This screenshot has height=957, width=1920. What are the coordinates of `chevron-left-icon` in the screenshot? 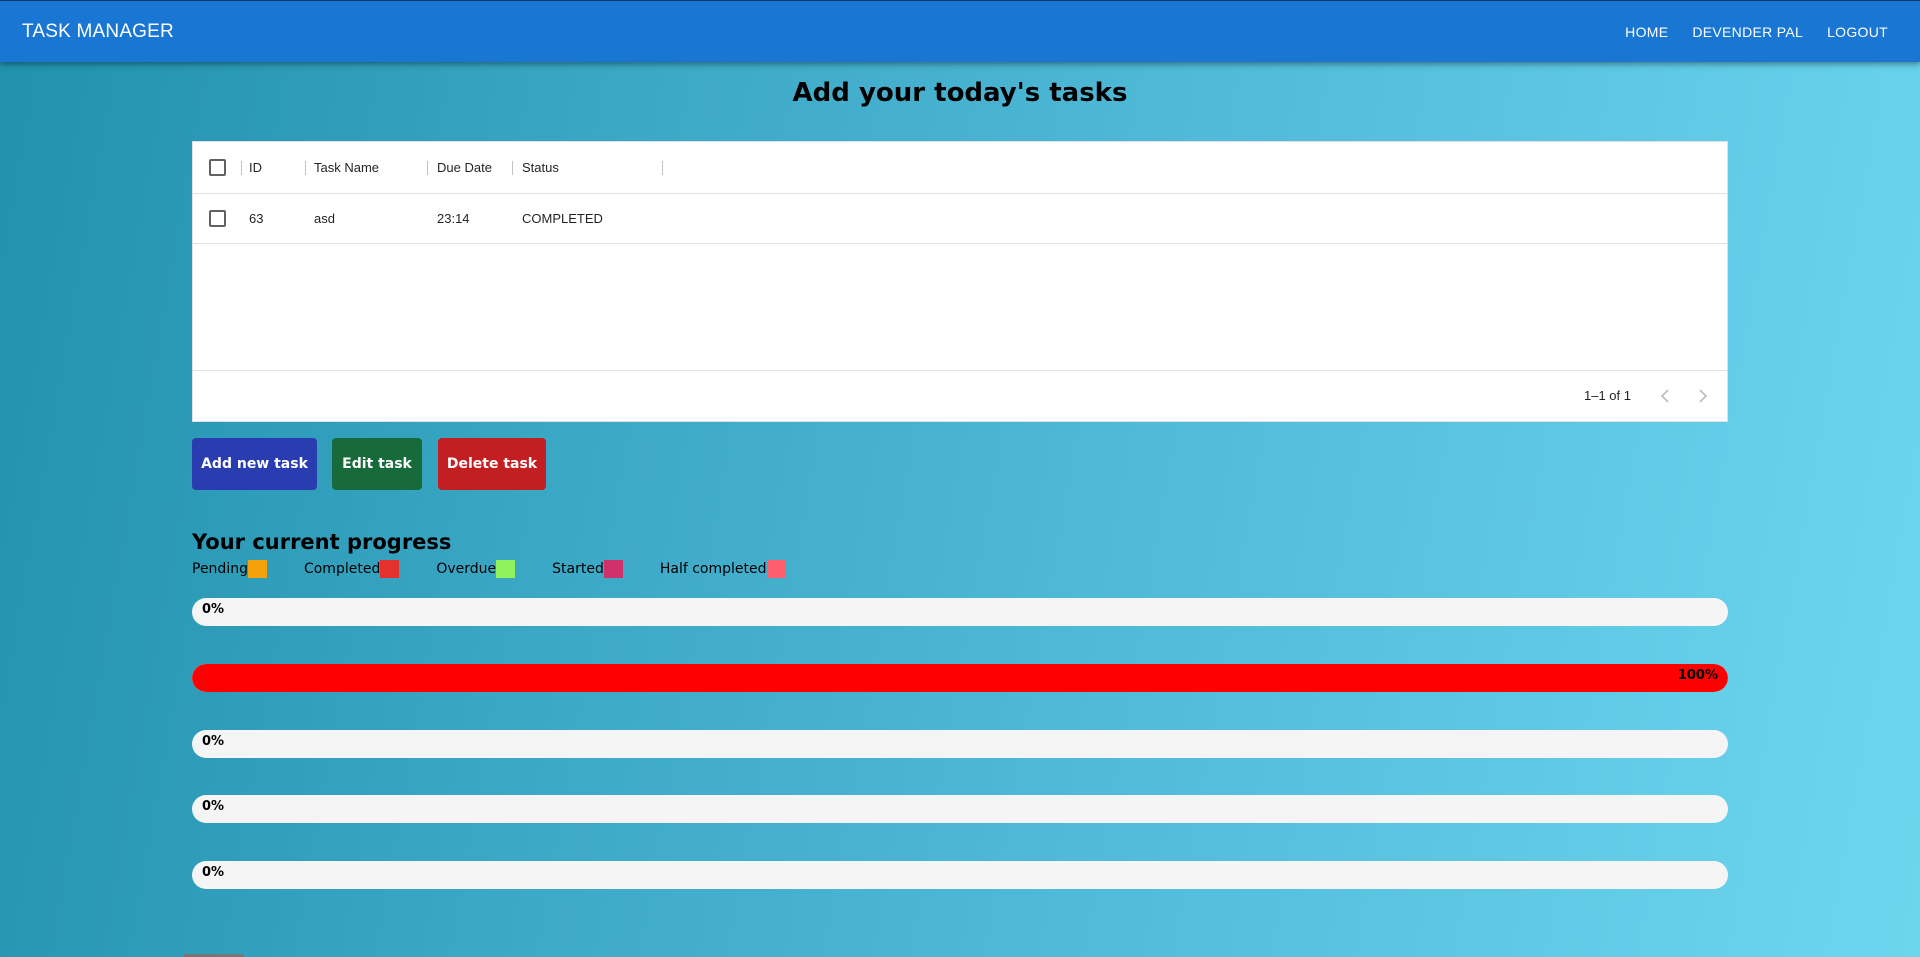 It's located at (1665, 396).